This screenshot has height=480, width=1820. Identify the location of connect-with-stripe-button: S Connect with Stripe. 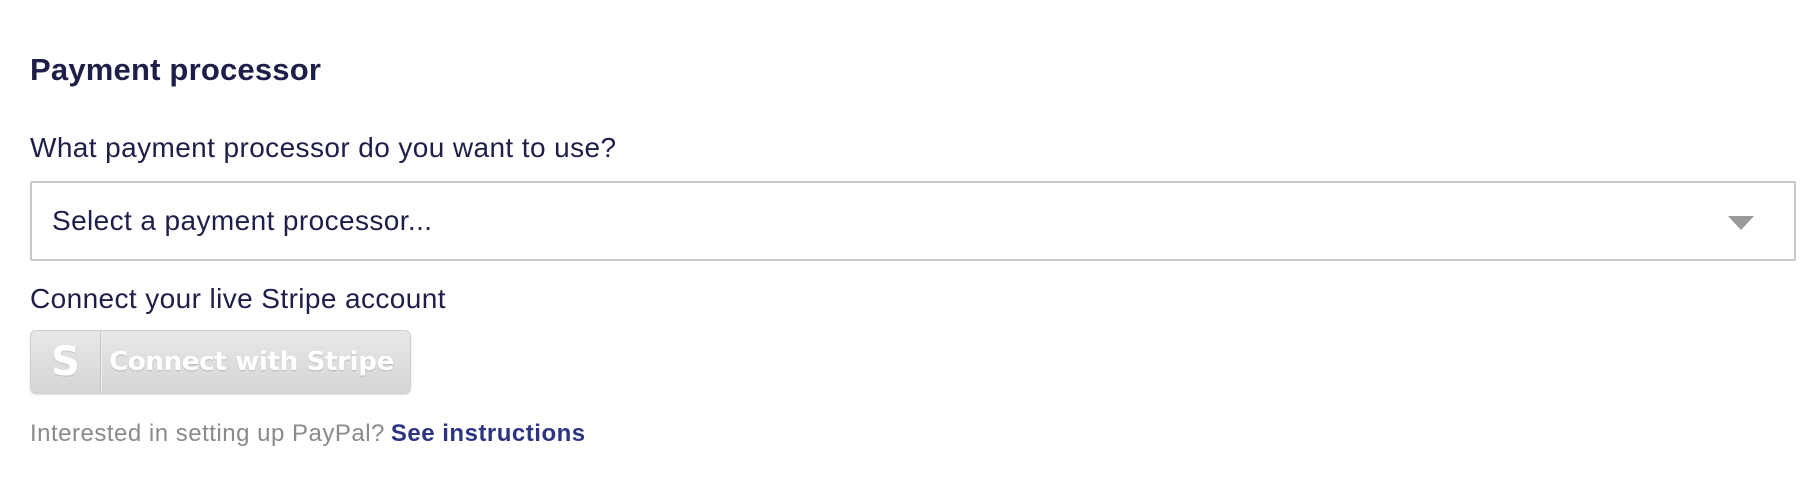
(220, 362).